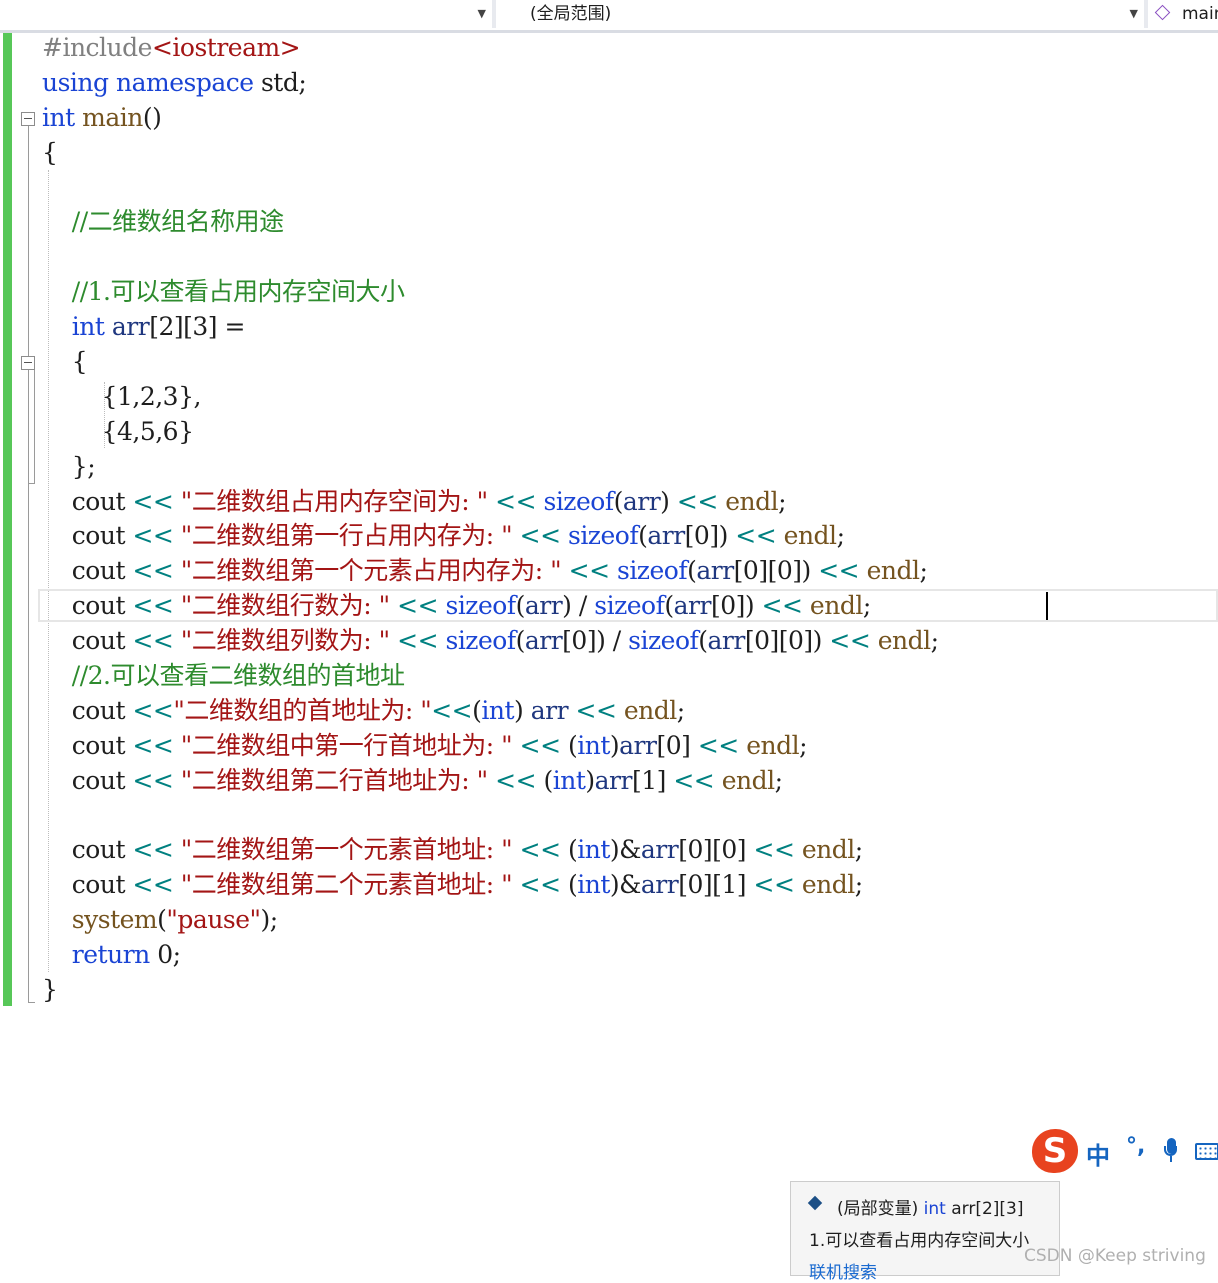 This screenshot has width=1218, height=1283. What do you see at coordinates (578, 606) in the screenshot?
I see `code-token: ) /` at bounding box center [578, 606].